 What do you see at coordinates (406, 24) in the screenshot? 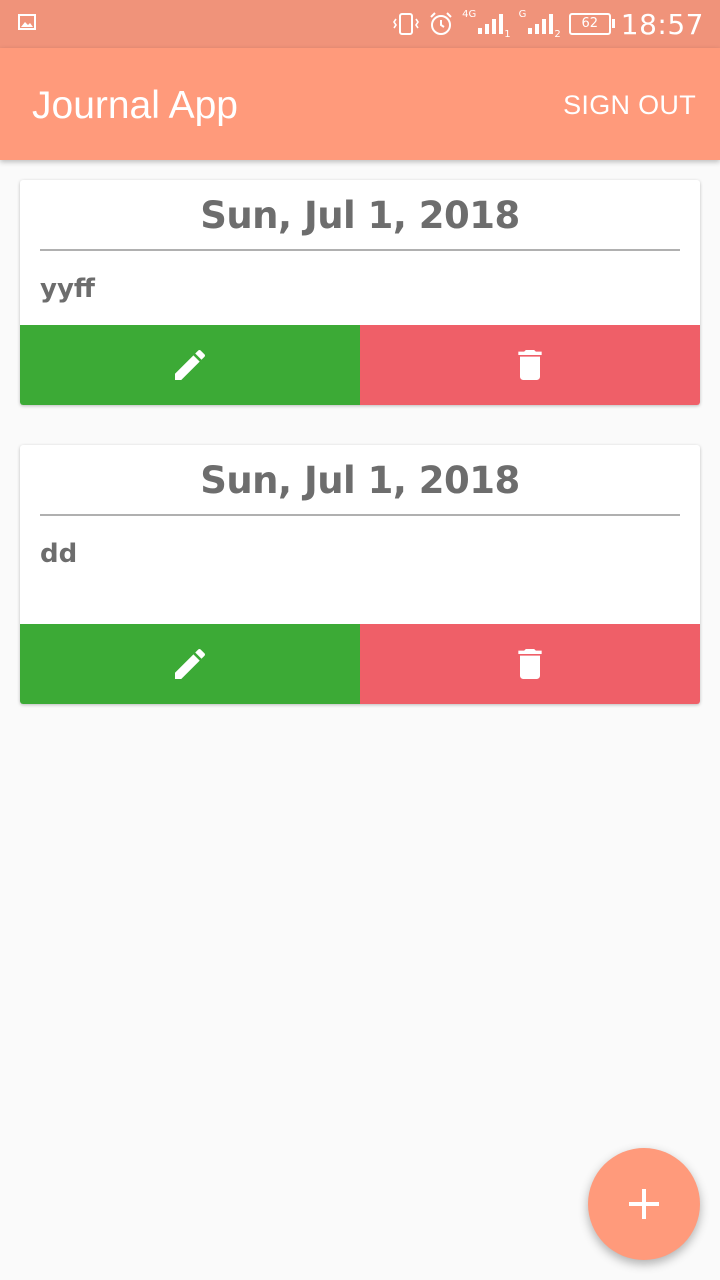
I see `vibrate-icon` at bounding box center [406, 24].